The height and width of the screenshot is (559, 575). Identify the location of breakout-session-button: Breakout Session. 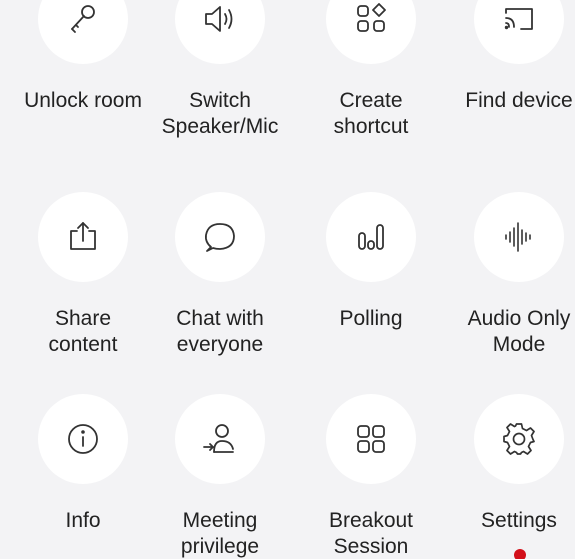
(371, 476).